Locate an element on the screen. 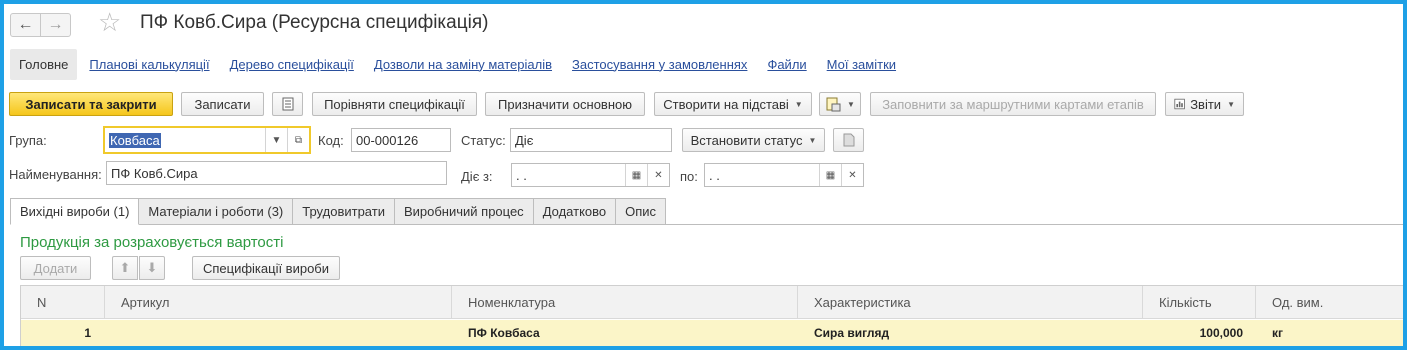  valid-from-calendar-button: ▦ is located at coordinates (636, 175).